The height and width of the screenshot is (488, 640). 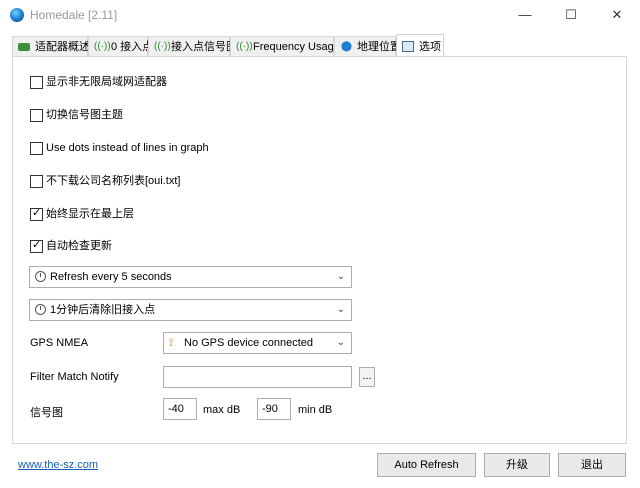 I want to click on clear-old-ap-select: 1分钟后清除旧接入点 ⌄, so click(x=190, y=310).